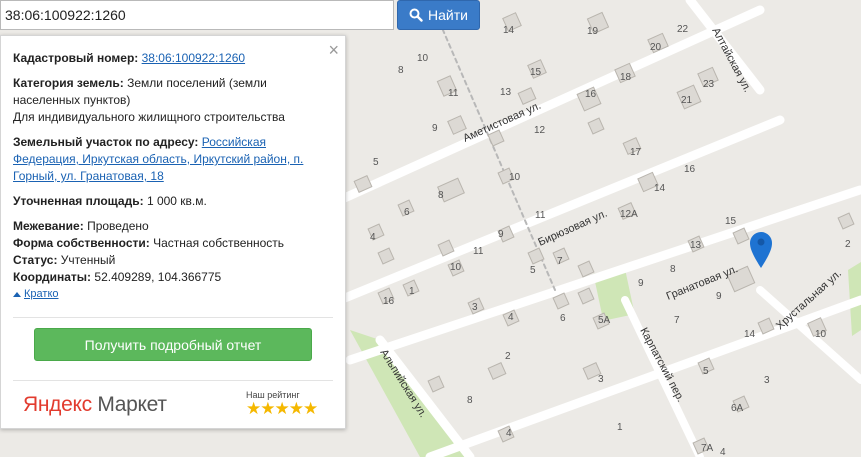  Describe the element at coordinates (709, 84) in the screenshot. I see `house-number: 23` at that location.